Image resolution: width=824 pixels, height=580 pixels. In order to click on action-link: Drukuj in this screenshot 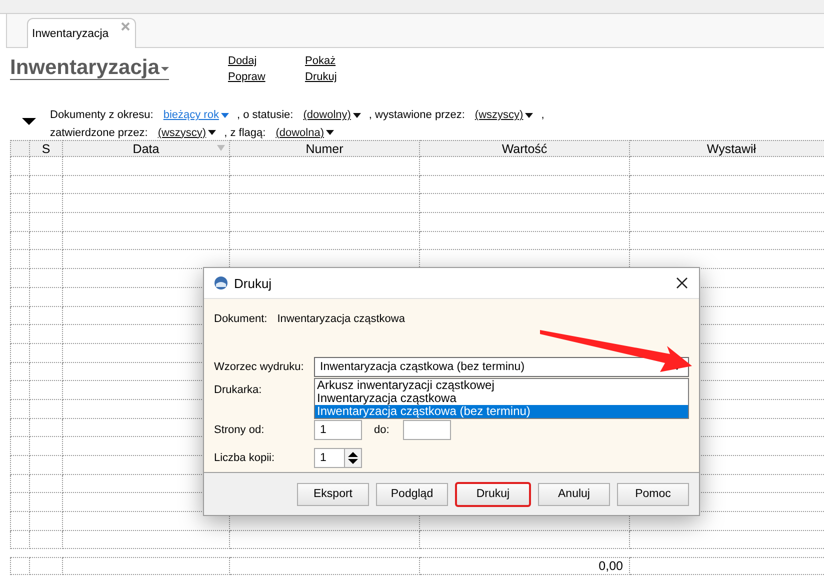, I will do `click(321, 77)`.